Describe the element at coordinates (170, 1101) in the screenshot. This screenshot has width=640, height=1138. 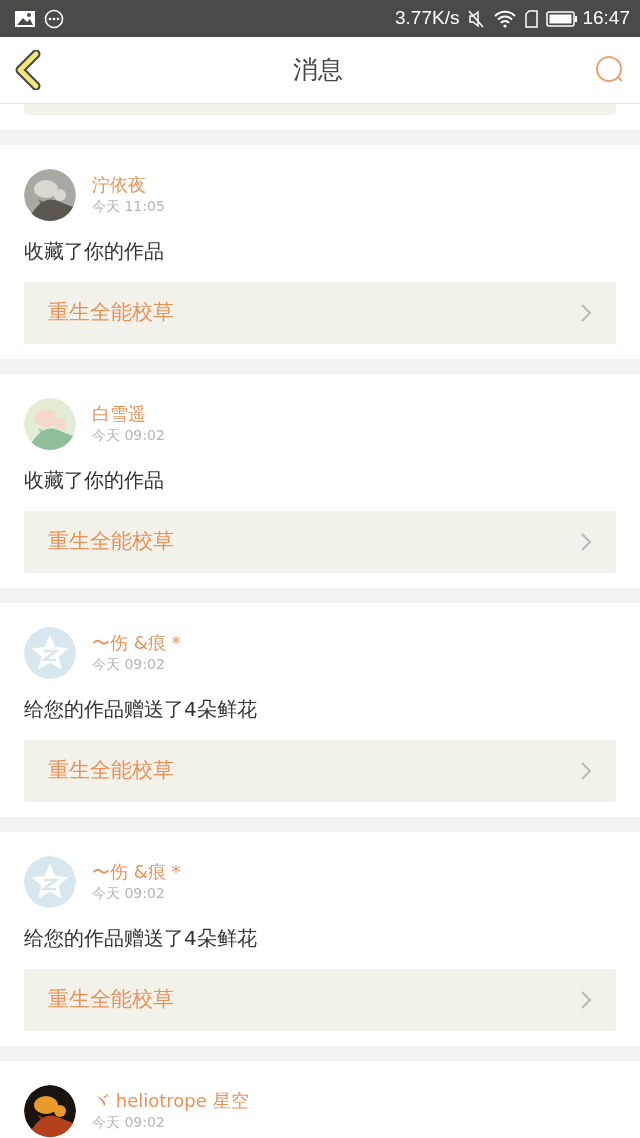
I see `user-name: ヾ heliotrope 星空` at that location.